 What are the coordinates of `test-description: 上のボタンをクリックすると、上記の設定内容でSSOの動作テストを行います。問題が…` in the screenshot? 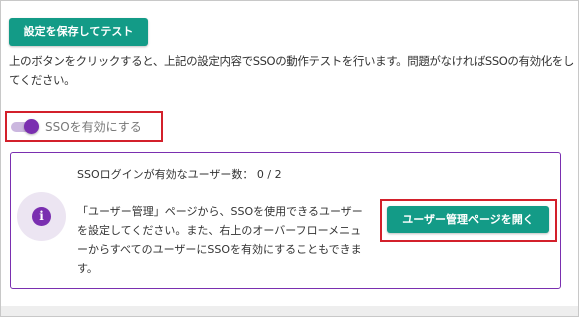 It's located at (291, 70).